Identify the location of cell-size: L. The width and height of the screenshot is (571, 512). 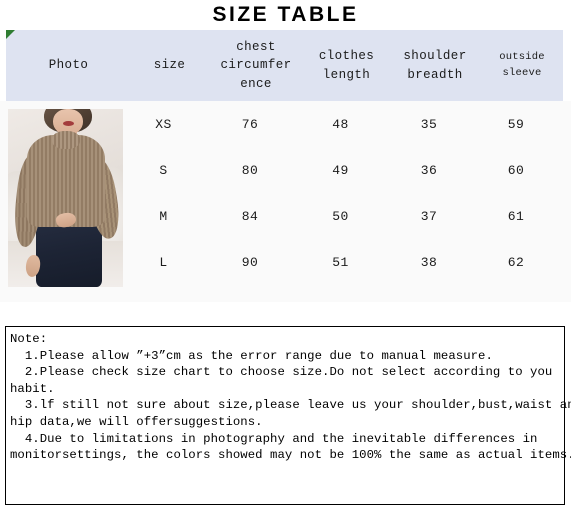
(163, 262).